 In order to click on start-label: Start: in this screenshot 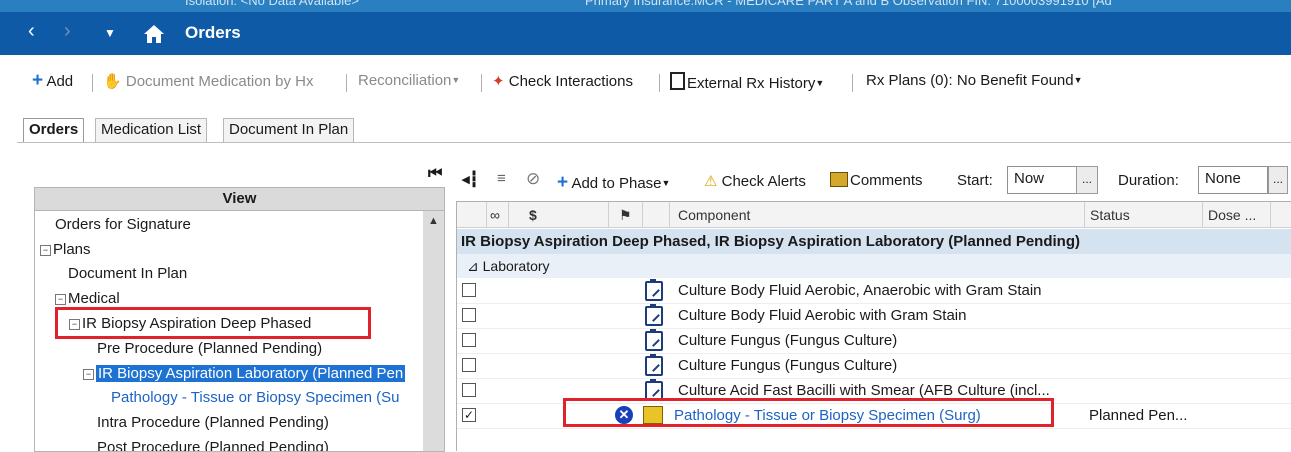, I will do `click(975, 180)`.